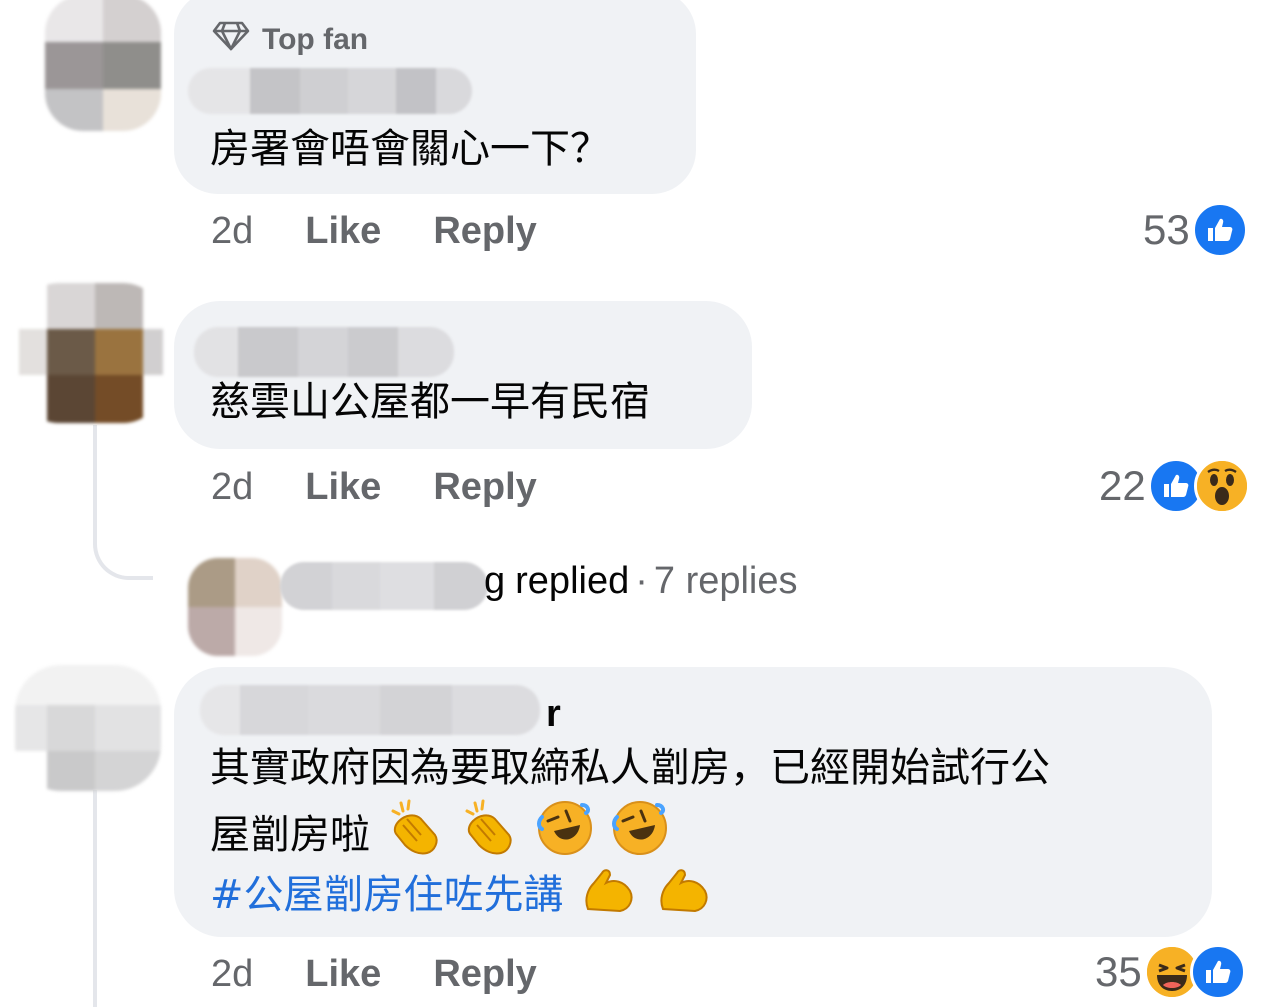 This screenshot has height=1007, width=1284. What do you see at coordinates (1170, 972) in the screenshot?
I see `reaction-summary: 35` at bounding box center [1170, 972].